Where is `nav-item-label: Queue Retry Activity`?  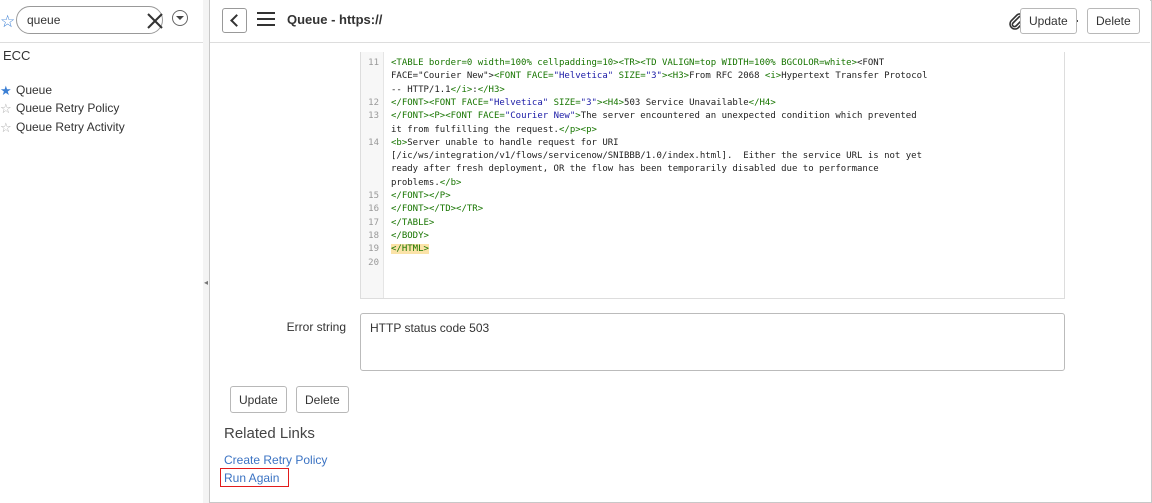
nav-item-label: Queue Retry Activity is located at coordinates (70, 127).